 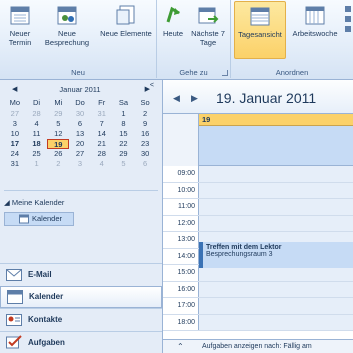 What do you see at coordinates (266, 98) in the screenshot?
I see `day-title: 19. Januar 2011` at bounding box center [266, 98].